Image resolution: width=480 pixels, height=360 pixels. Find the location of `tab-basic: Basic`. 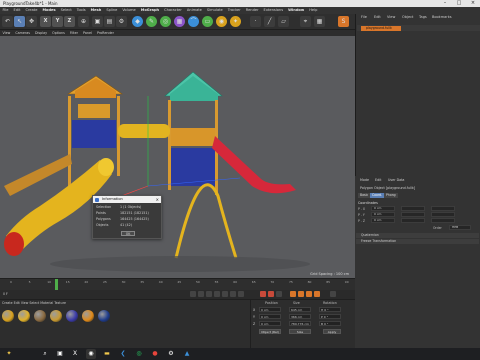

tab-basic: Basic is located at coordinates (364, 195).